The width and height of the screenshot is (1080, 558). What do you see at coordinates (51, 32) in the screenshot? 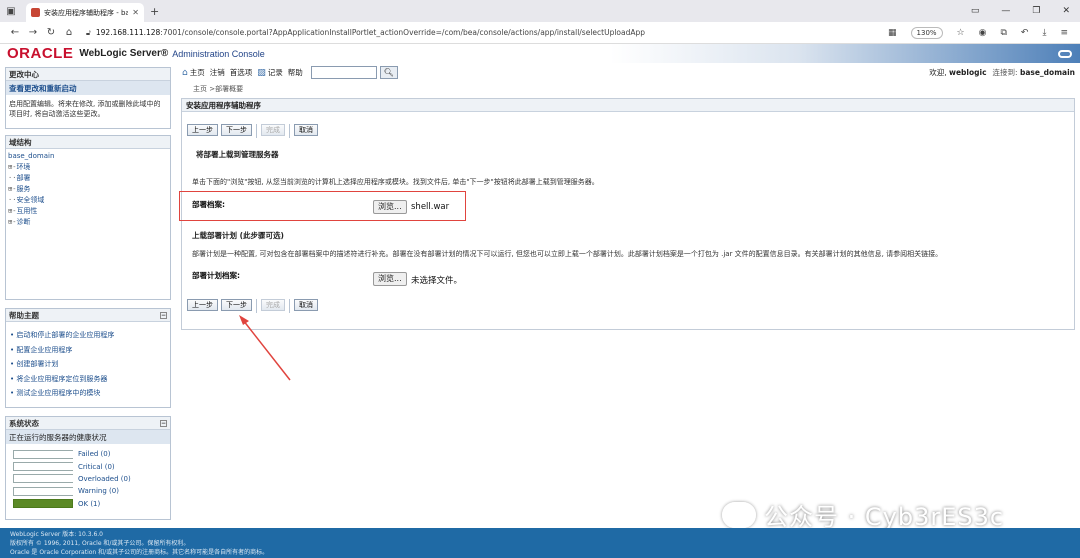
I see `reload-icon: ↻` at bounding box center [51, 32].